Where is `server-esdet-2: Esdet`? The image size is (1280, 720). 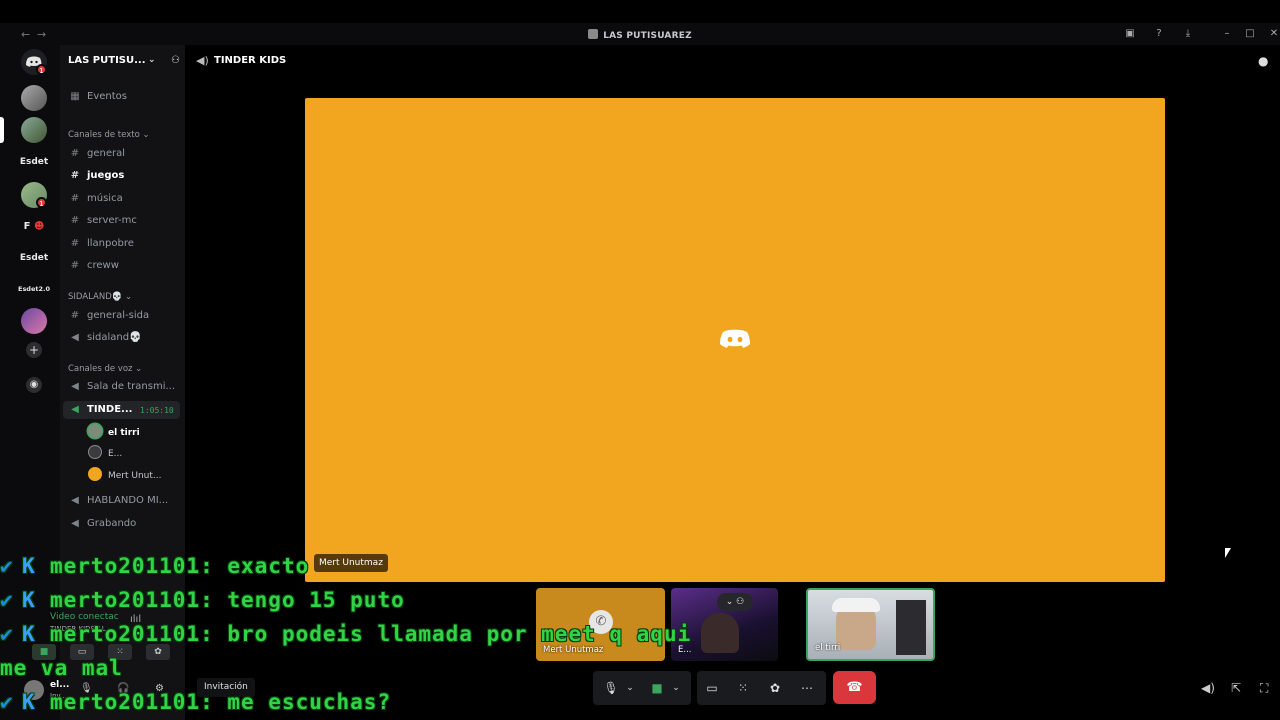 server-esdet-2: Esdet is located at coordinates (34, 258).